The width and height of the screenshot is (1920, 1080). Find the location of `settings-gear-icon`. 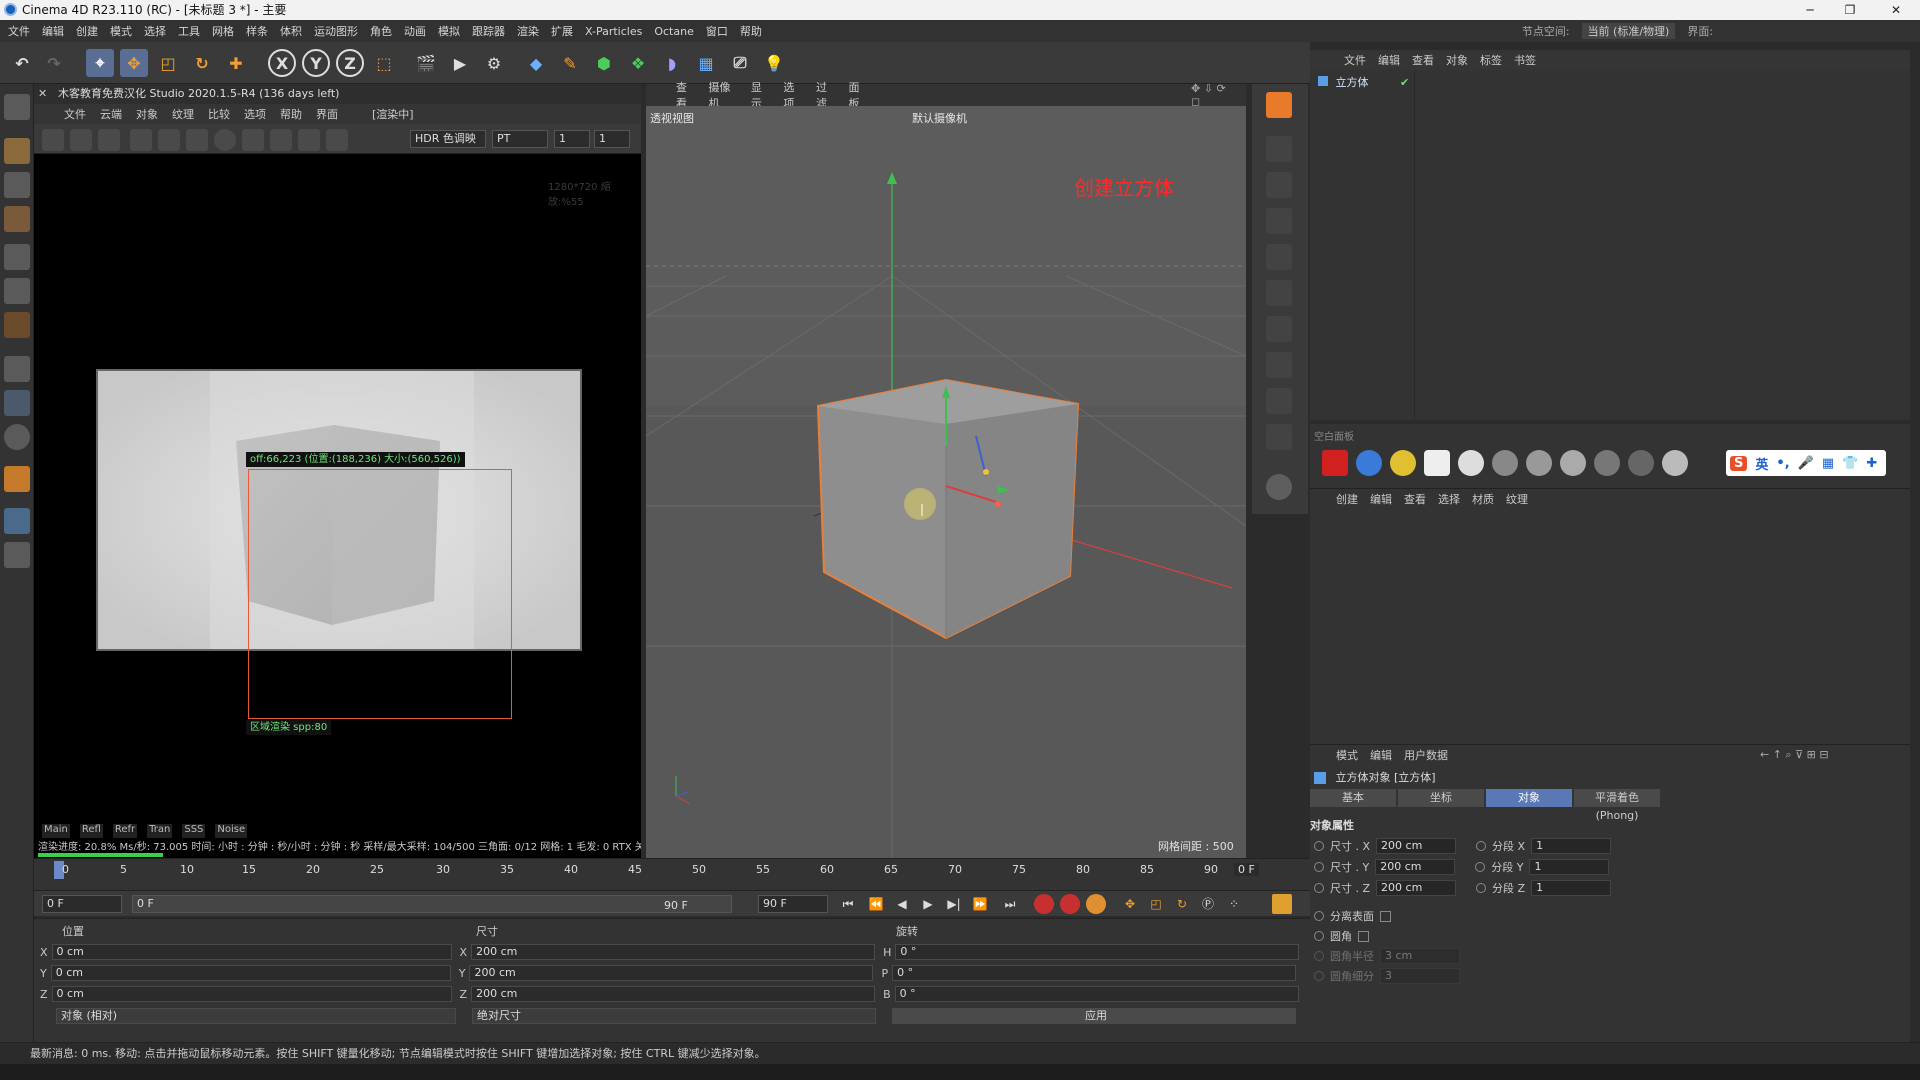

settings-gear-icon is located at coordinates (169, 140).